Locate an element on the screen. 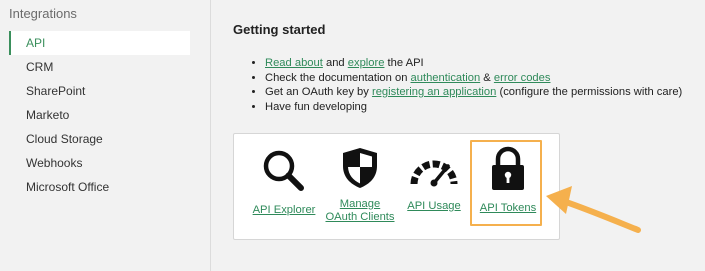 This screenshot has height=271, width=705. read-about-link: Read about is located at coordinates (294, 63).